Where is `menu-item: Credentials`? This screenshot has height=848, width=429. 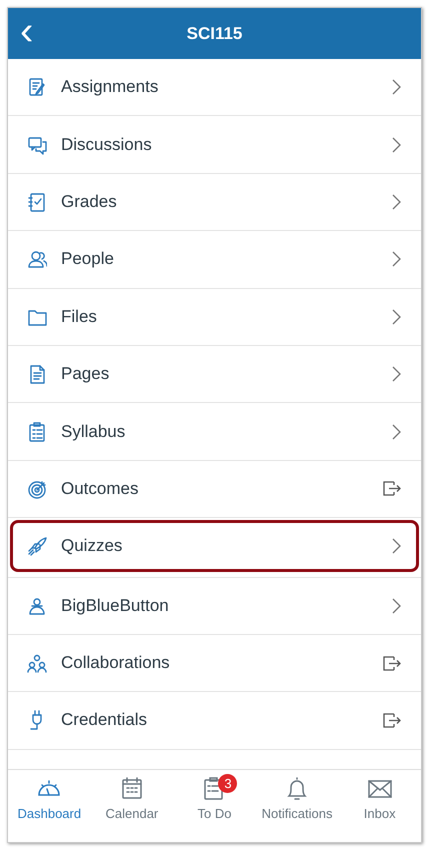 menu-item: Credentials is located at coordinates (214, 720).